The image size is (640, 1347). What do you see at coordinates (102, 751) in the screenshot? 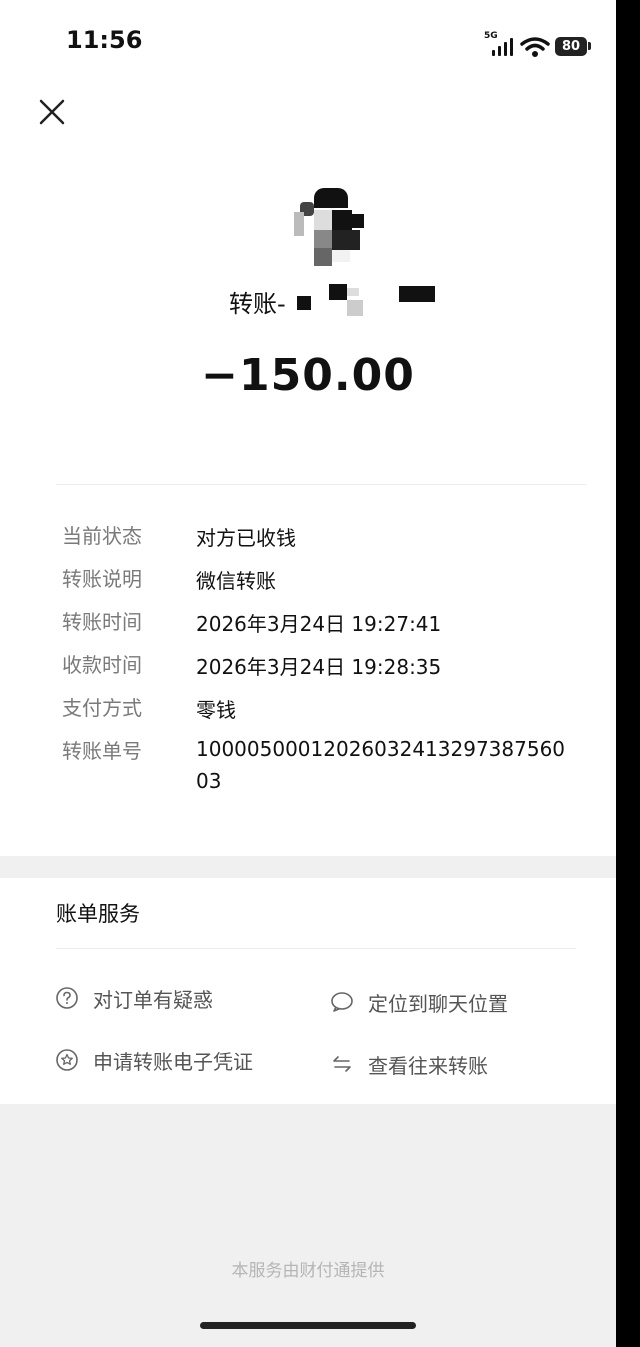
I see `detail-label: 转账单号` at bounding box center [102, 751].